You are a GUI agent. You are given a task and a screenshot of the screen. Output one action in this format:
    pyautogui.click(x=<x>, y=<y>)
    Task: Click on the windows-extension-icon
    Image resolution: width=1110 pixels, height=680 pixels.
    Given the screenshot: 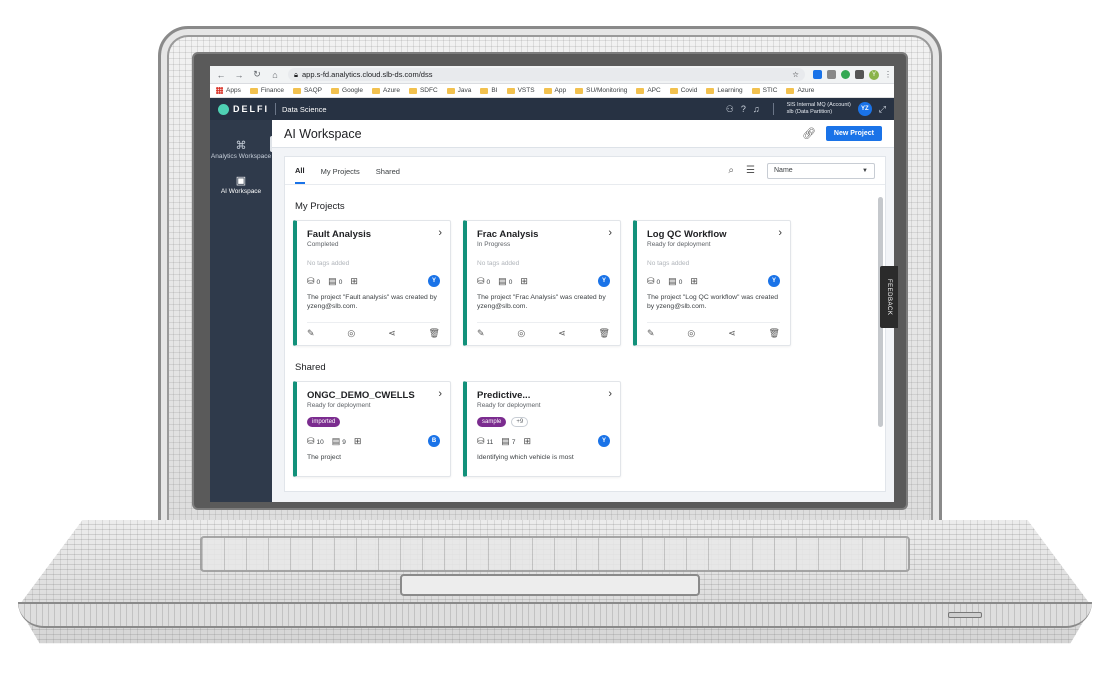 What is the action you would take?
    pyautogui.click(x=817, y=74)
    